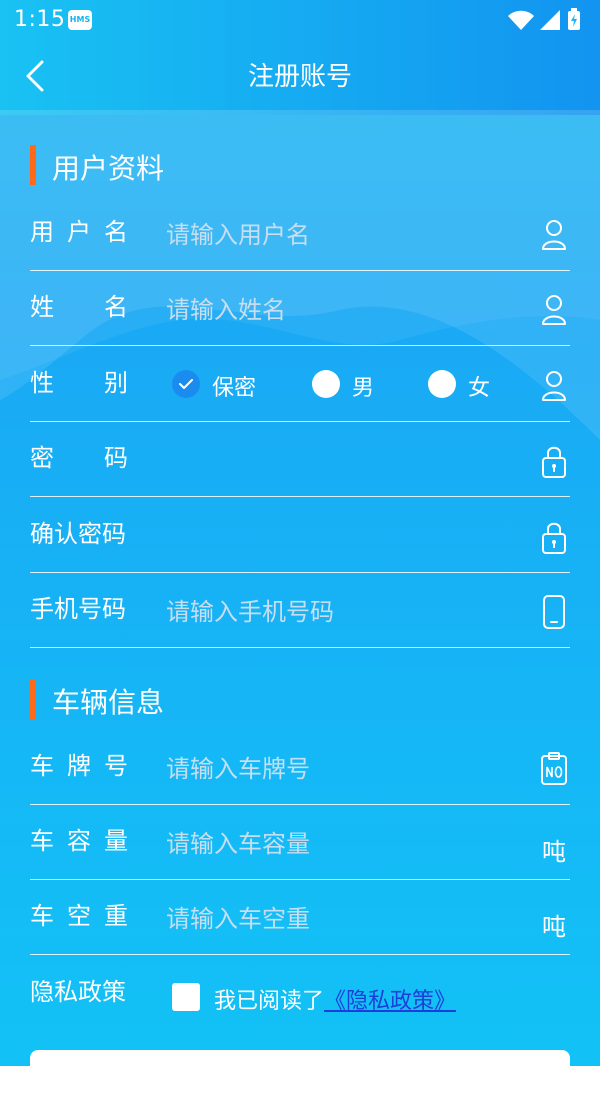 This screenshot has width=600, height=1110. Describe the element at coordinates (104, 383) in the screenshot. I see `gender-label: 性别` at that location.